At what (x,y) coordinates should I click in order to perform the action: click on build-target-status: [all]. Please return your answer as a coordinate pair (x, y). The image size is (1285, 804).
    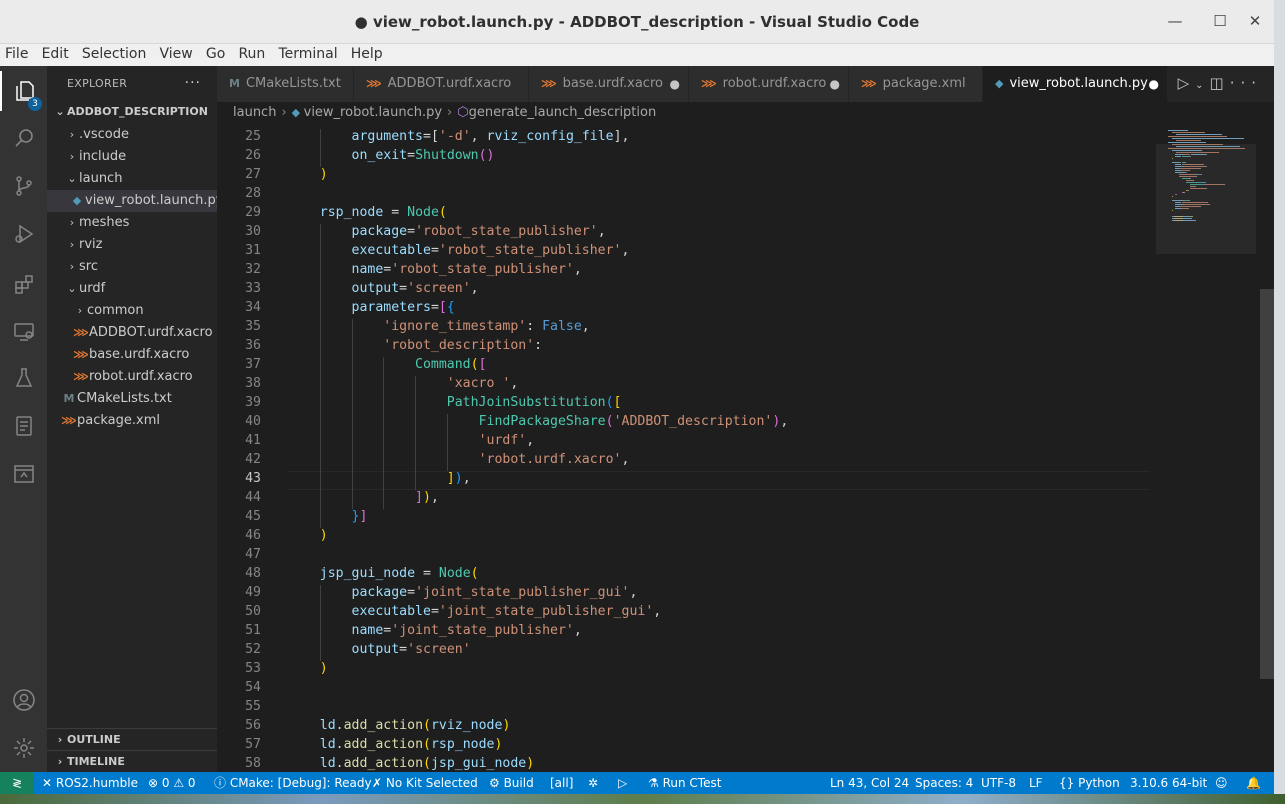
    Looking at the image, I should click on (561, 783).